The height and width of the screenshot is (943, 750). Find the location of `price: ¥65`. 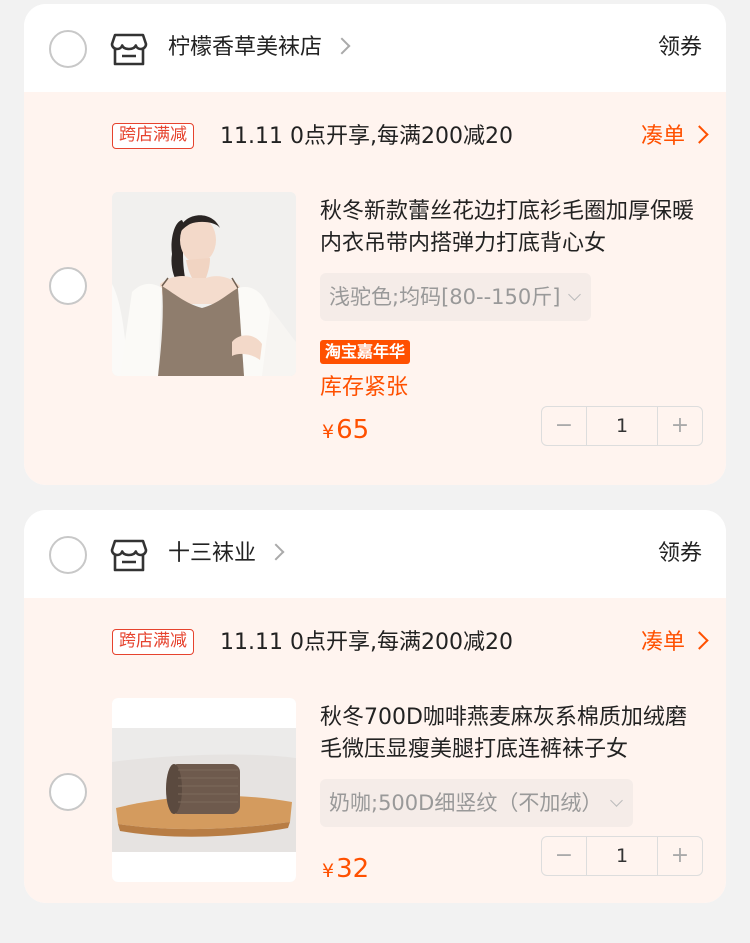

price: ¥65 is located at coordinates (345, 431).